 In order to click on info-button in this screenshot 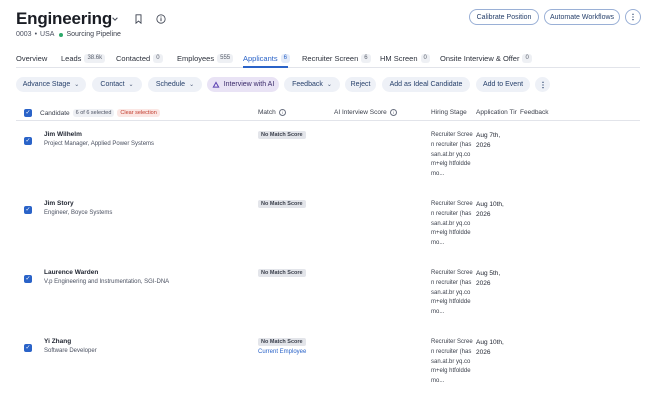, I will do `click(161, 19)`.